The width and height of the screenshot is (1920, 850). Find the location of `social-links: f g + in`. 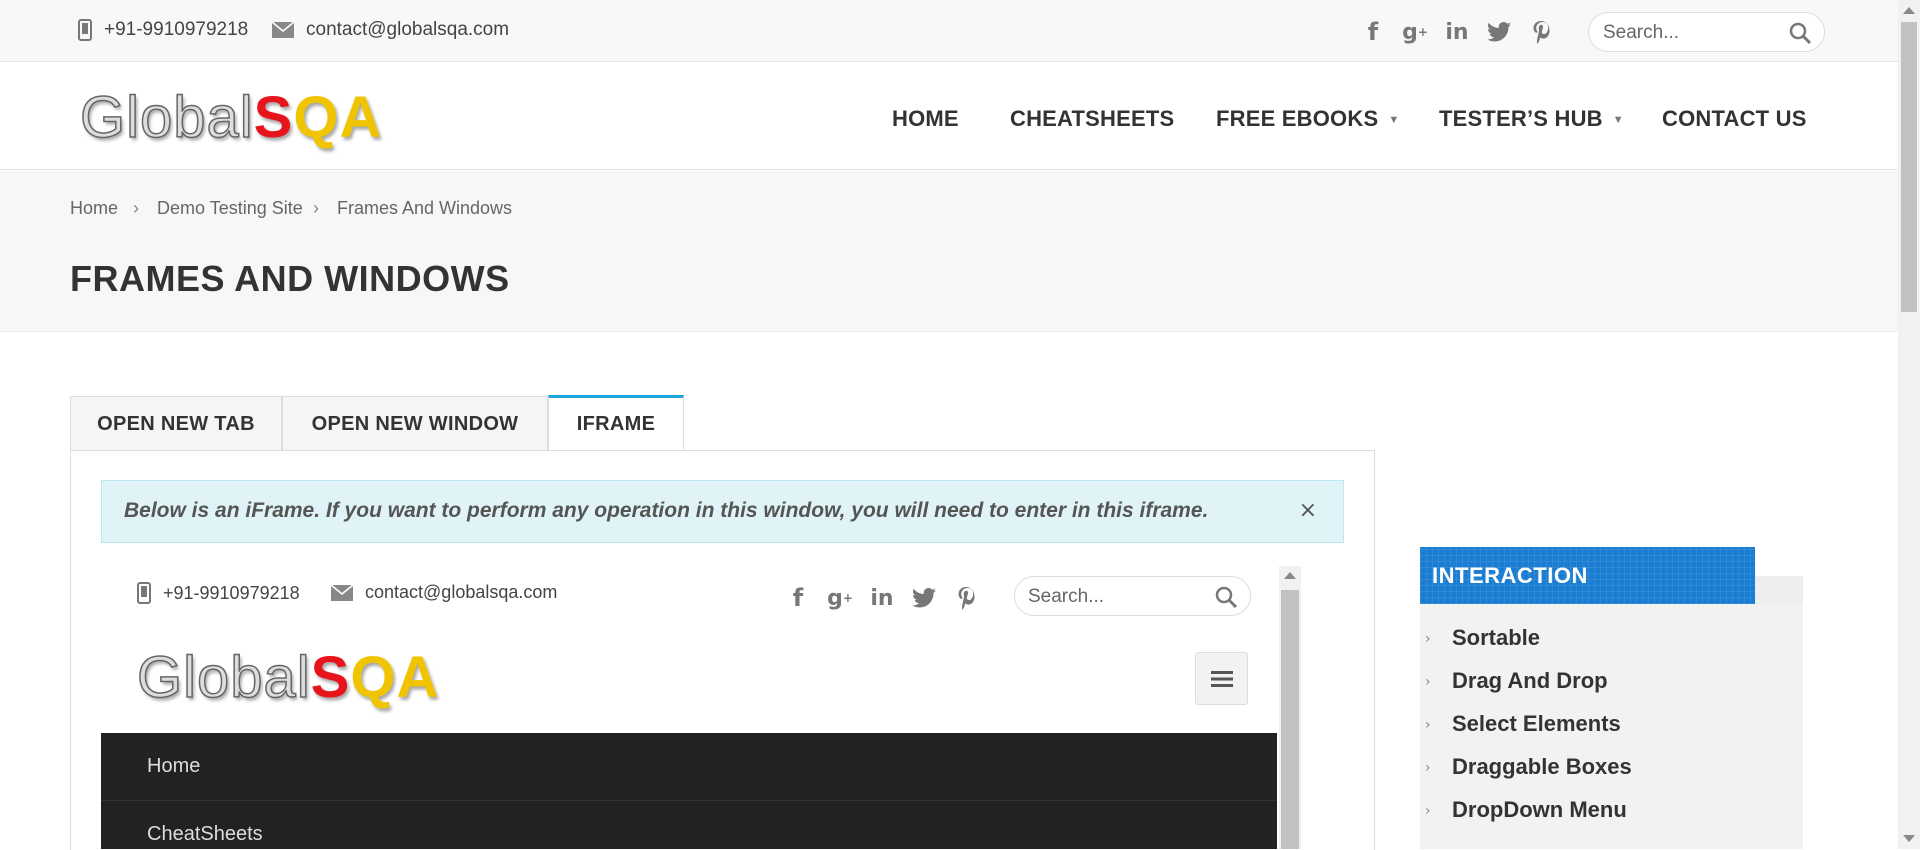

social-links: f g + in is located at coordinates (1457, 32).